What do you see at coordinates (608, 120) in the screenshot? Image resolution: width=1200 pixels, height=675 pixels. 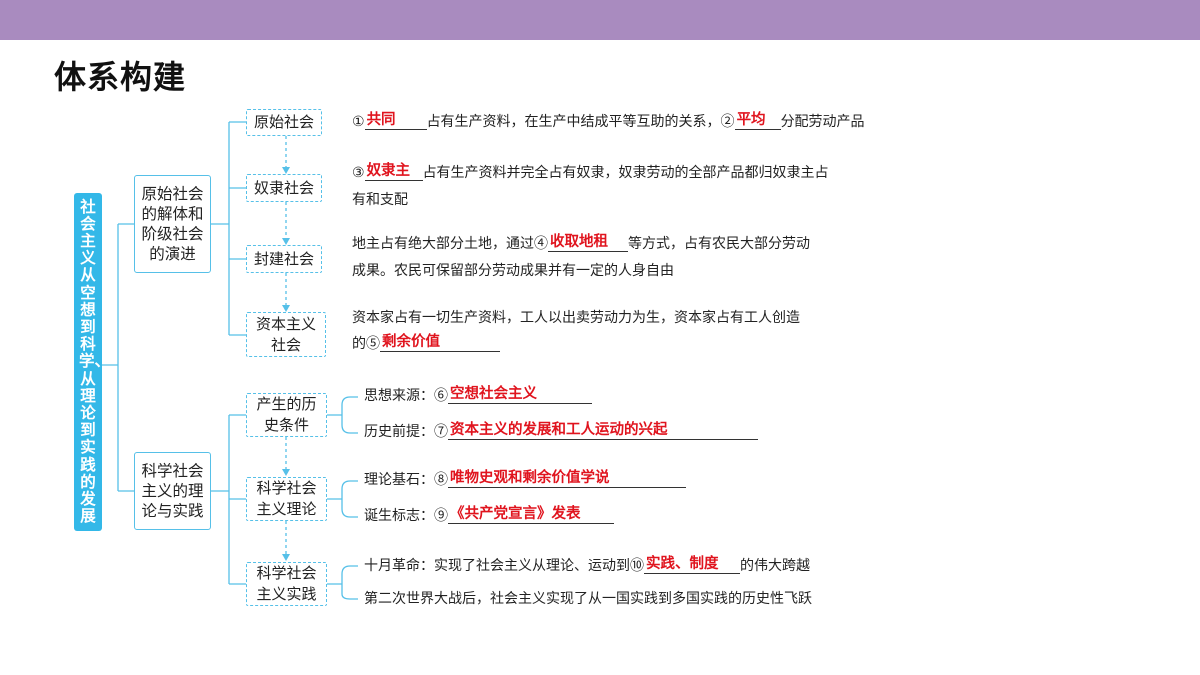 I see `text-primitive-society: ① 共同 占有生产资料，在生产中结成平等互助的关系，② 平均 分配劳动产品` at bounding box center [608, 120].